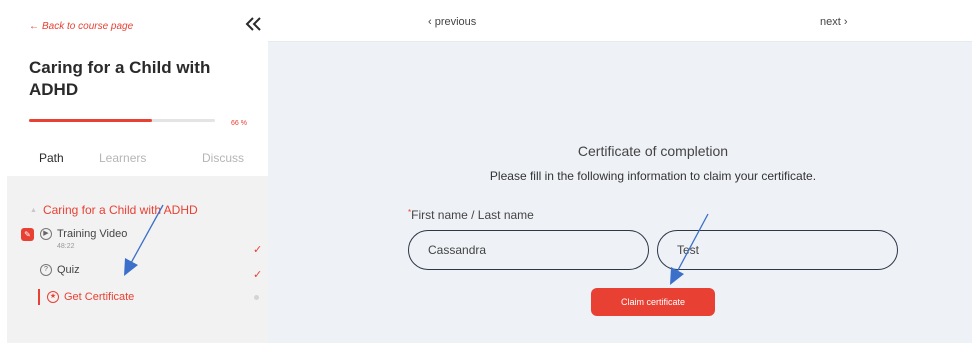 Image resolution: width=972 pixels, height=343 pixels. Describe the element at coordinates (27, 234) in the screenshot. I see `attachment-icon: ✎` at that location.